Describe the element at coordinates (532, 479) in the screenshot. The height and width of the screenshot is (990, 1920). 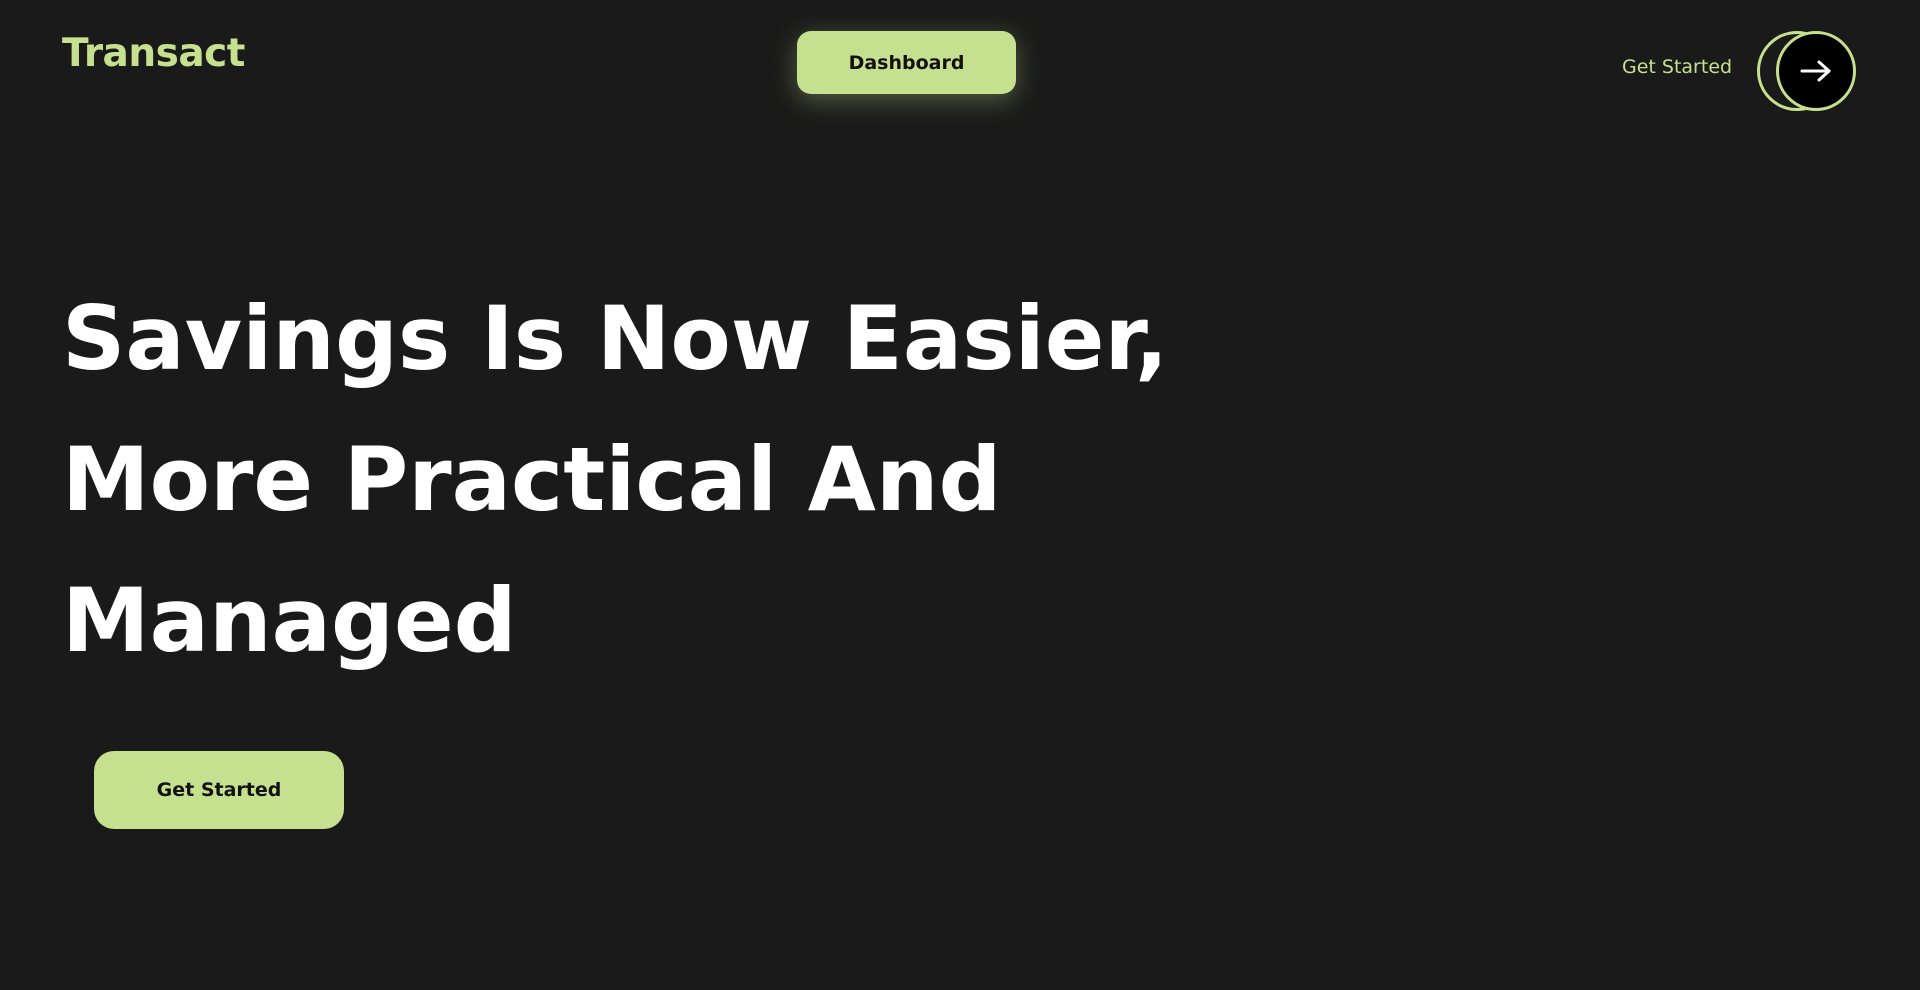
I see `hero-title-line: More Practical And` at that location.